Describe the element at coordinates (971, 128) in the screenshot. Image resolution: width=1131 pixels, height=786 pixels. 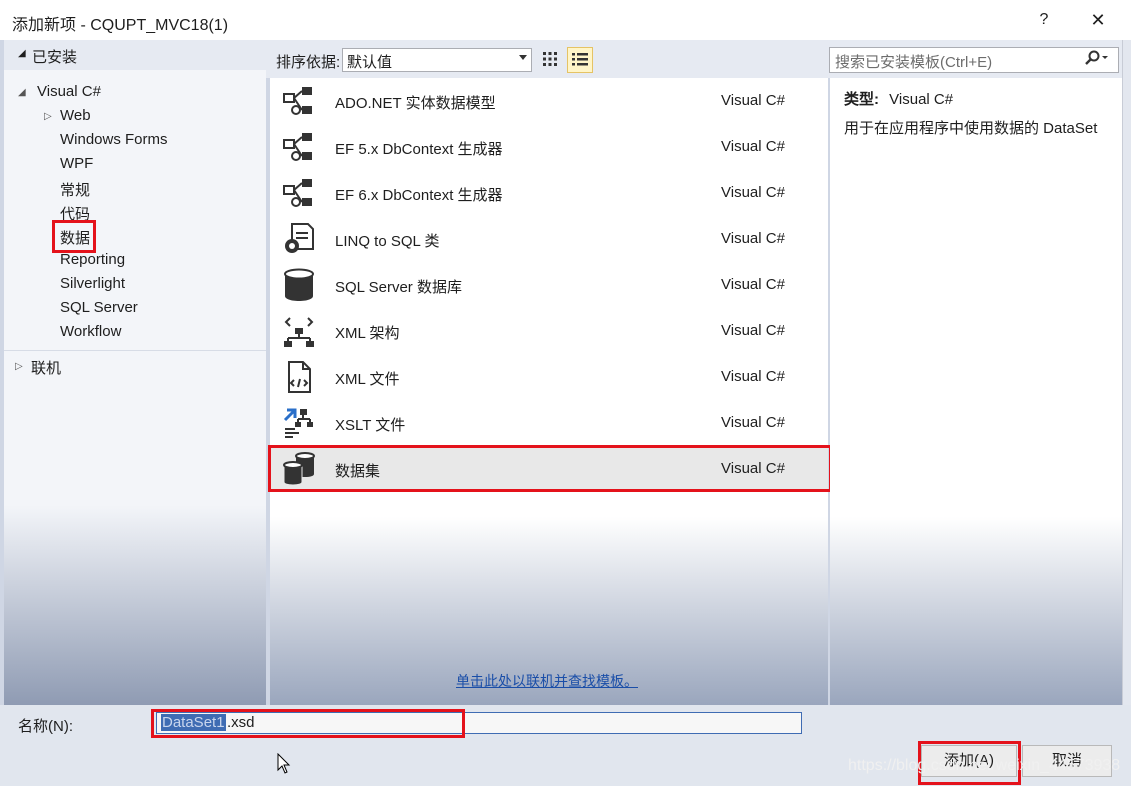
I see `info-description: 用于在应用程序中使用数据的 DataSet` at that location.